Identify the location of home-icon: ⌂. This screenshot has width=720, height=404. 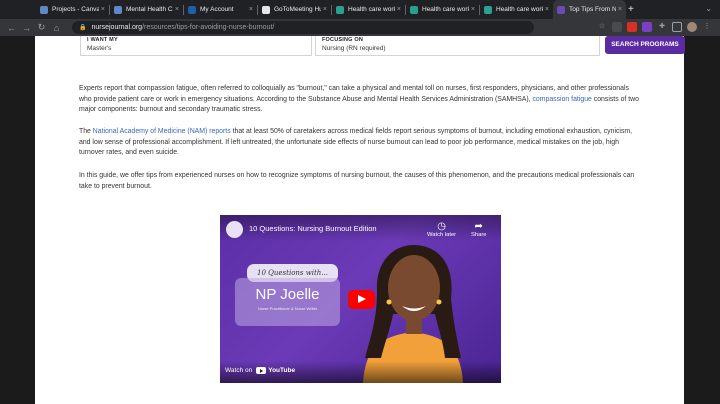
(56, 28).